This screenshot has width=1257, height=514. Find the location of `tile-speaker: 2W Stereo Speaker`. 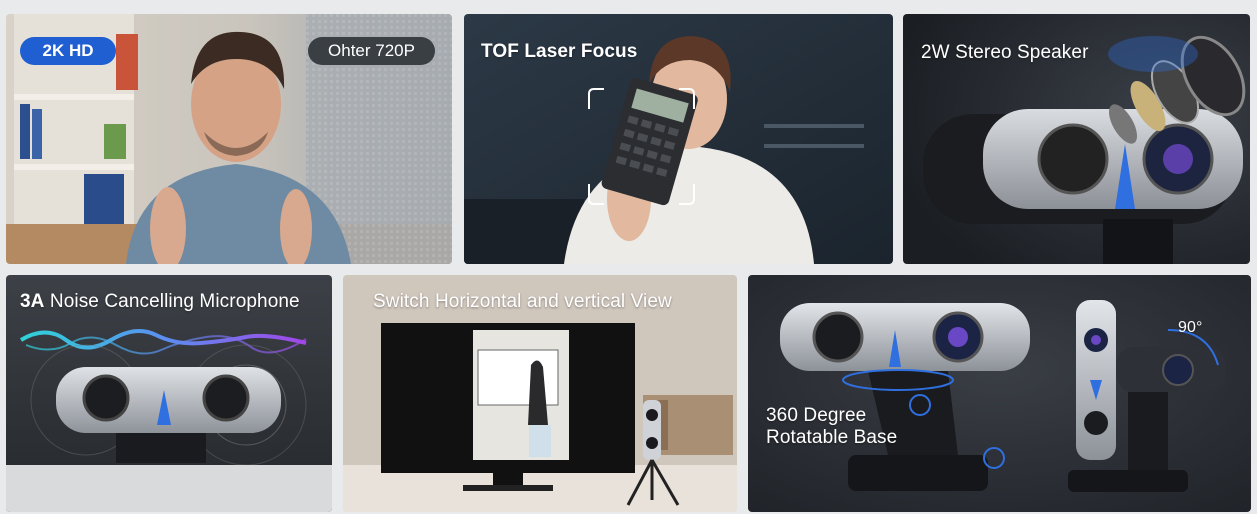

tile-speaker: 2W Stereo Speaker is located at coordinates (1076, 139).